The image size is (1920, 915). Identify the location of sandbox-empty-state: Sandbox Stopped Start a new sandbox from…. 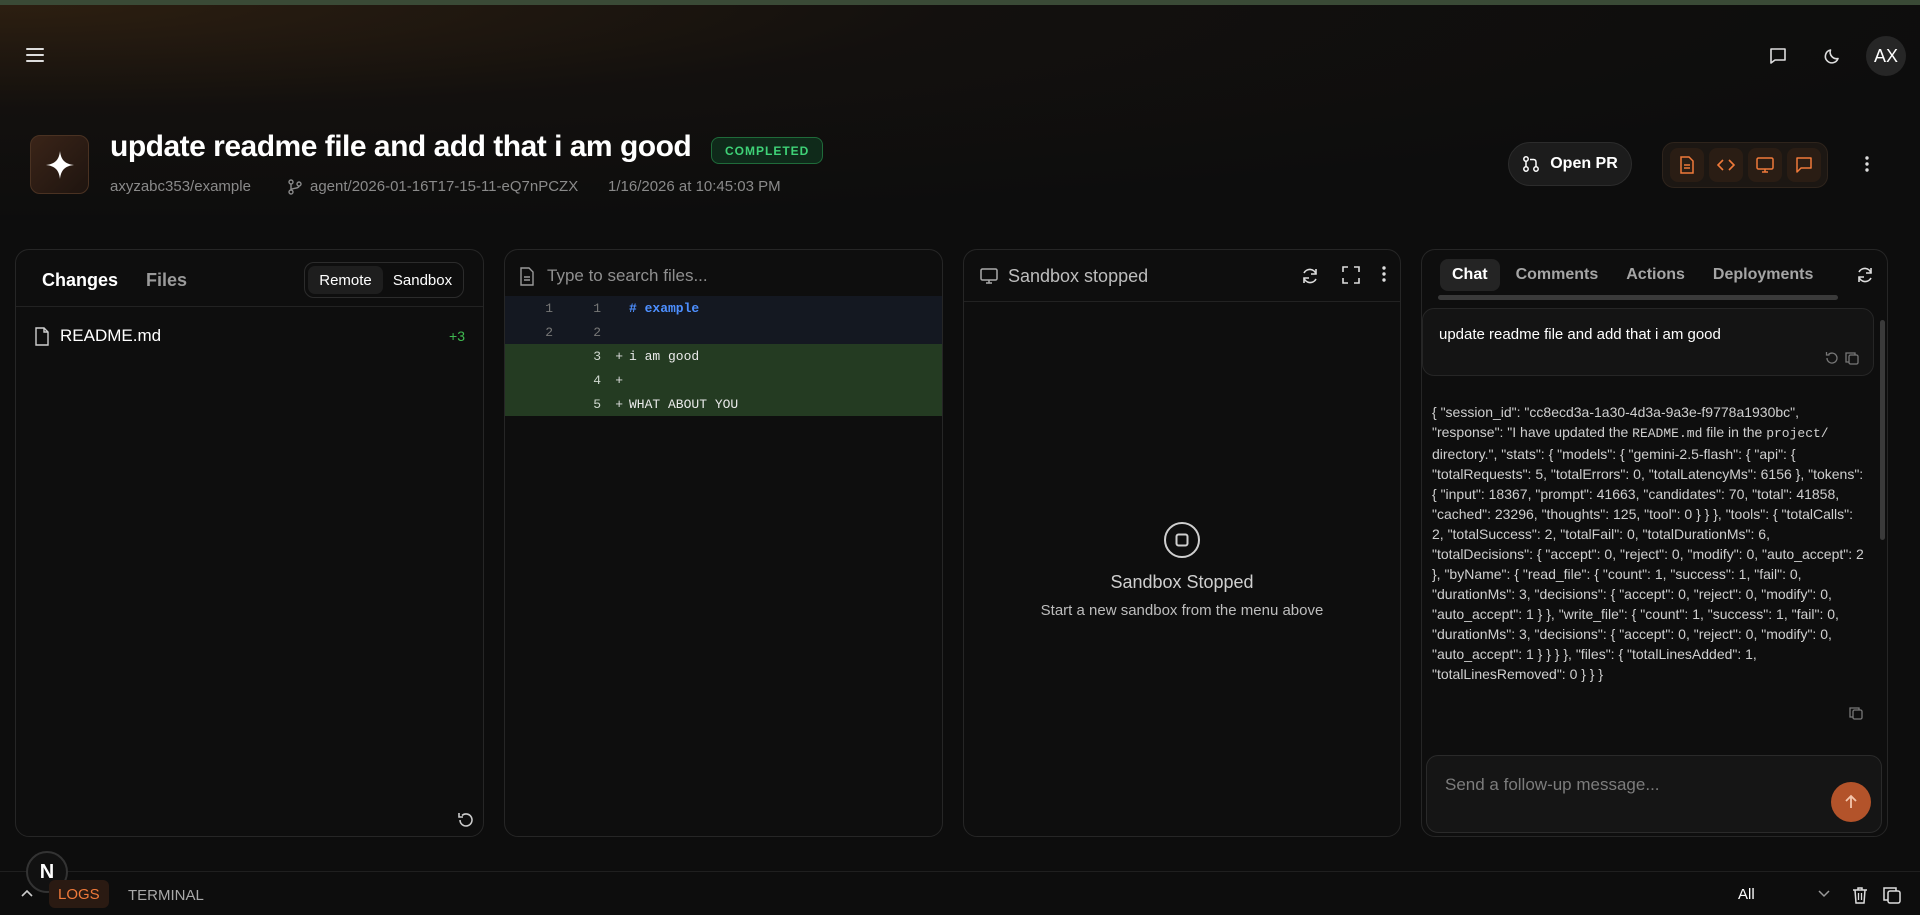
(1182, 569).